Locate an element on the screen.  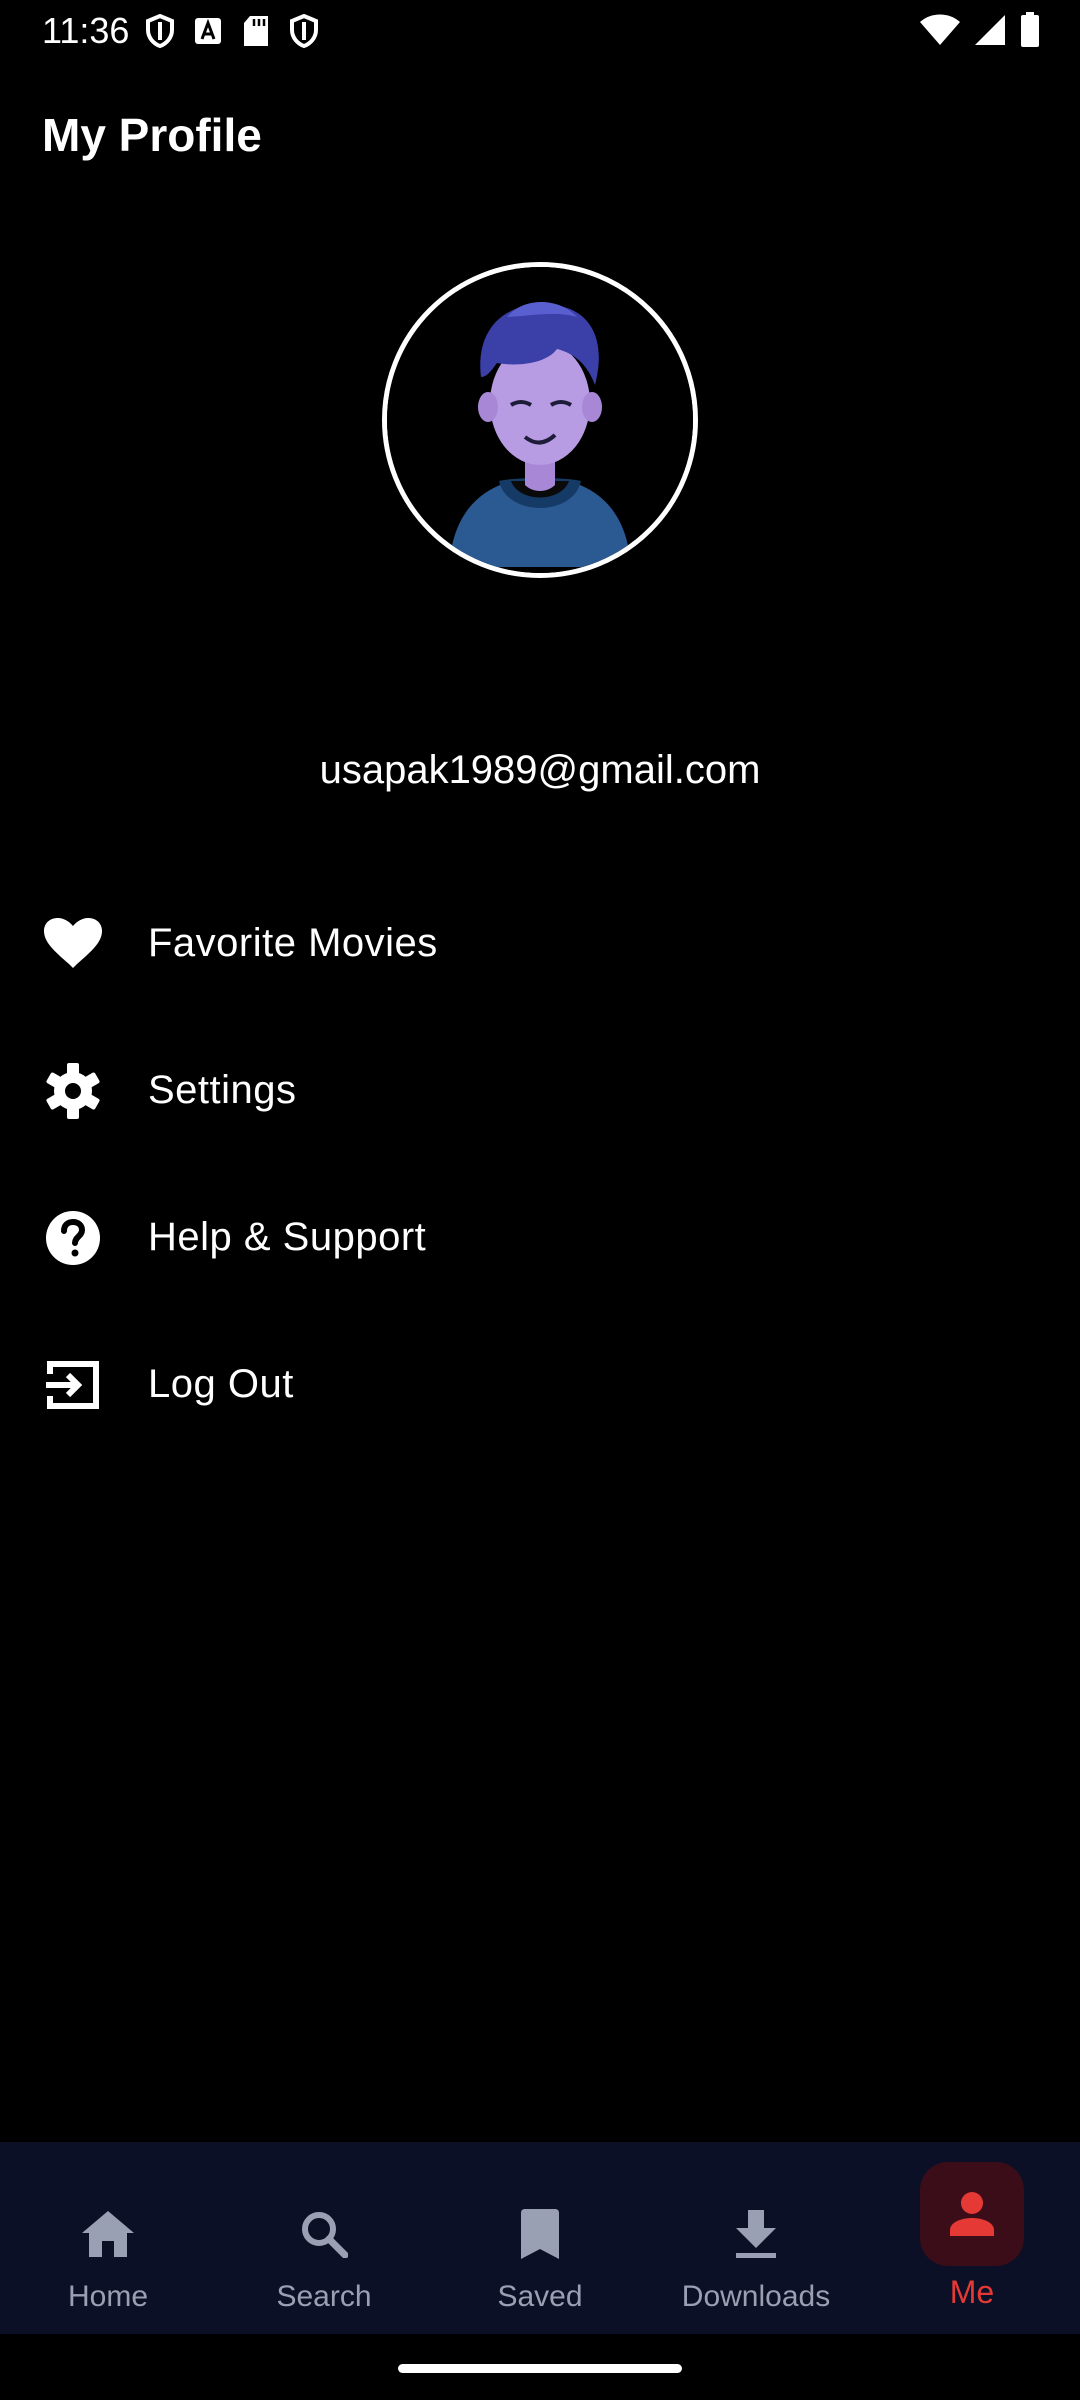
menu-item-label: Help & Support is located at coordinates (287, 1237).